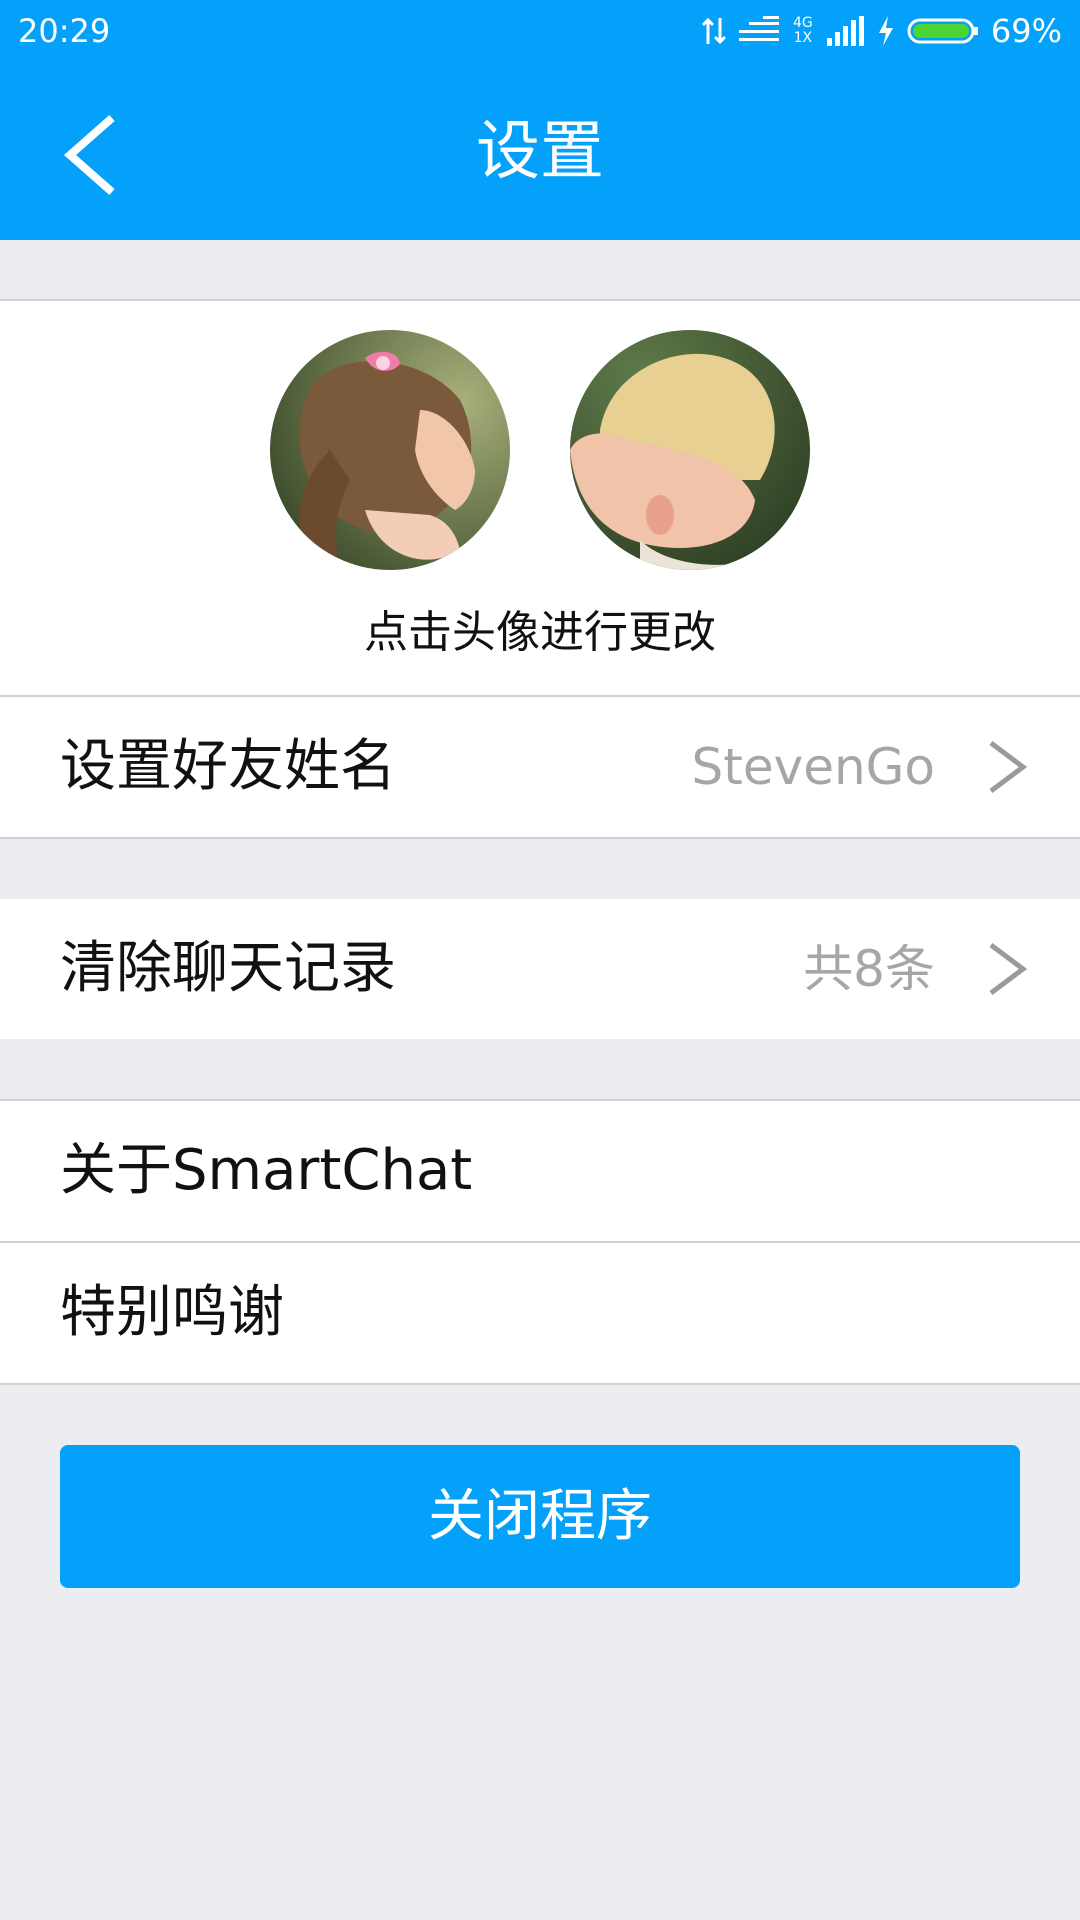 This screenshot has width=1080, height=1920. I want to click on close-app-button: 关闭程序, so click(540, 1516).